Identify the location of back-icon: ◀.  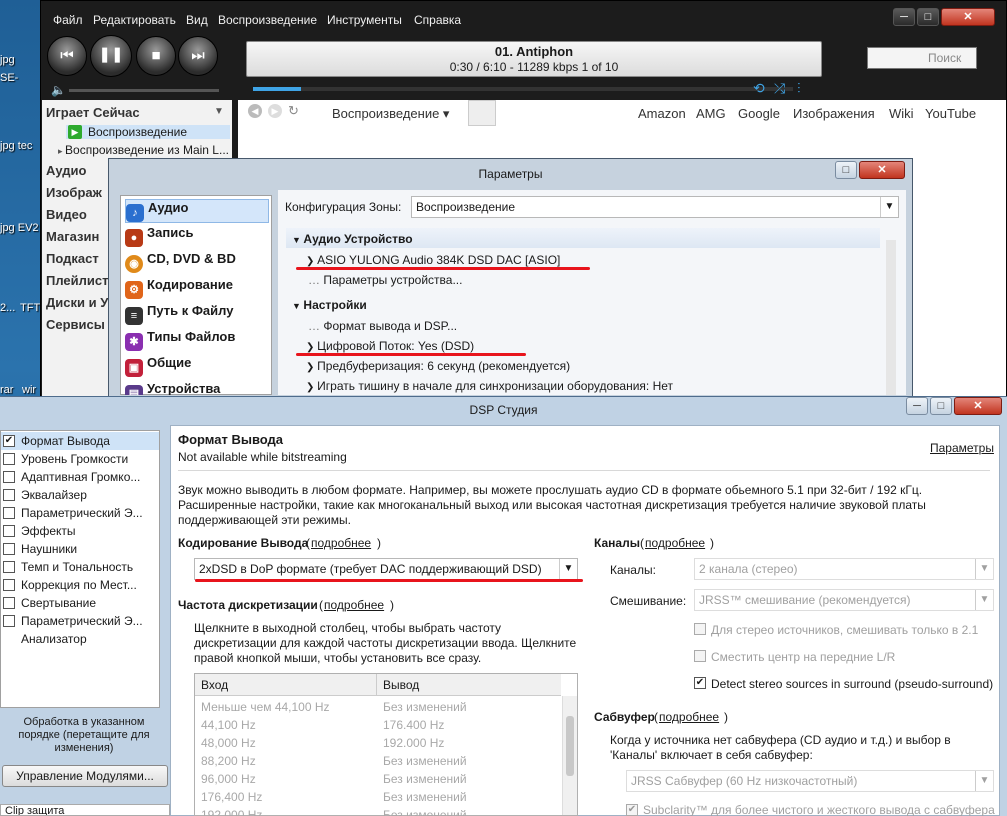
(255, 111).